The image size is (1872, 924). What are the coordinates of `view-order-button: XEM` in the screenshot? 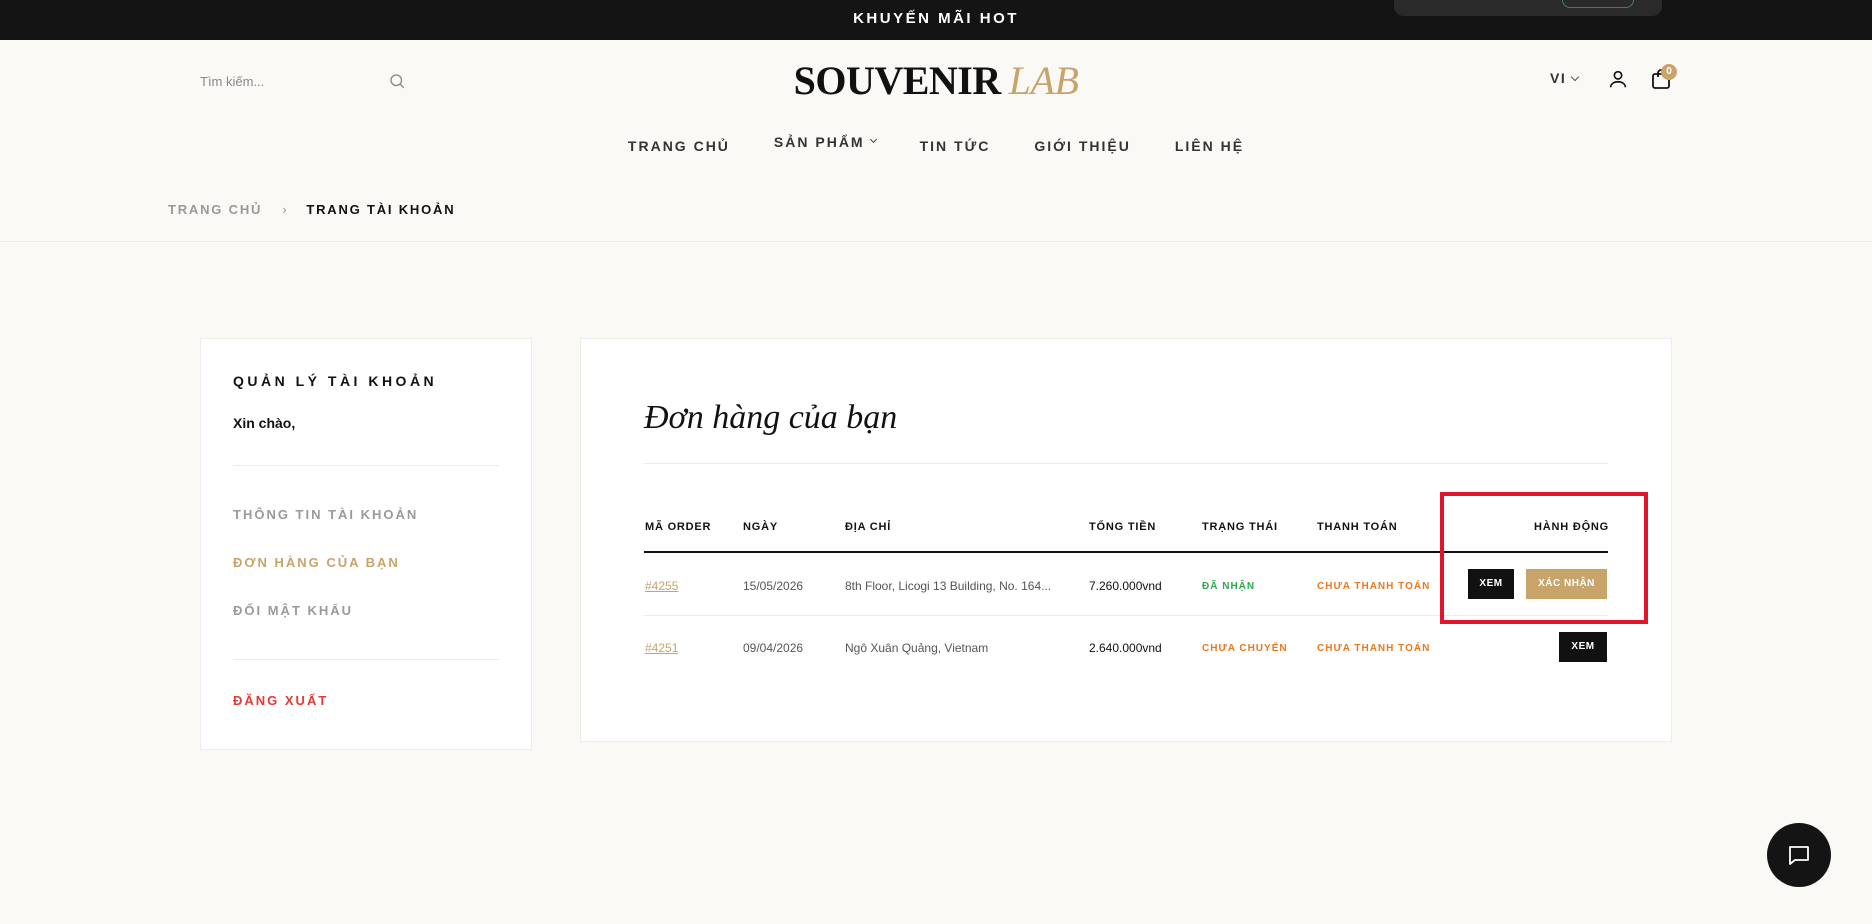 It's located at (1583, 647).